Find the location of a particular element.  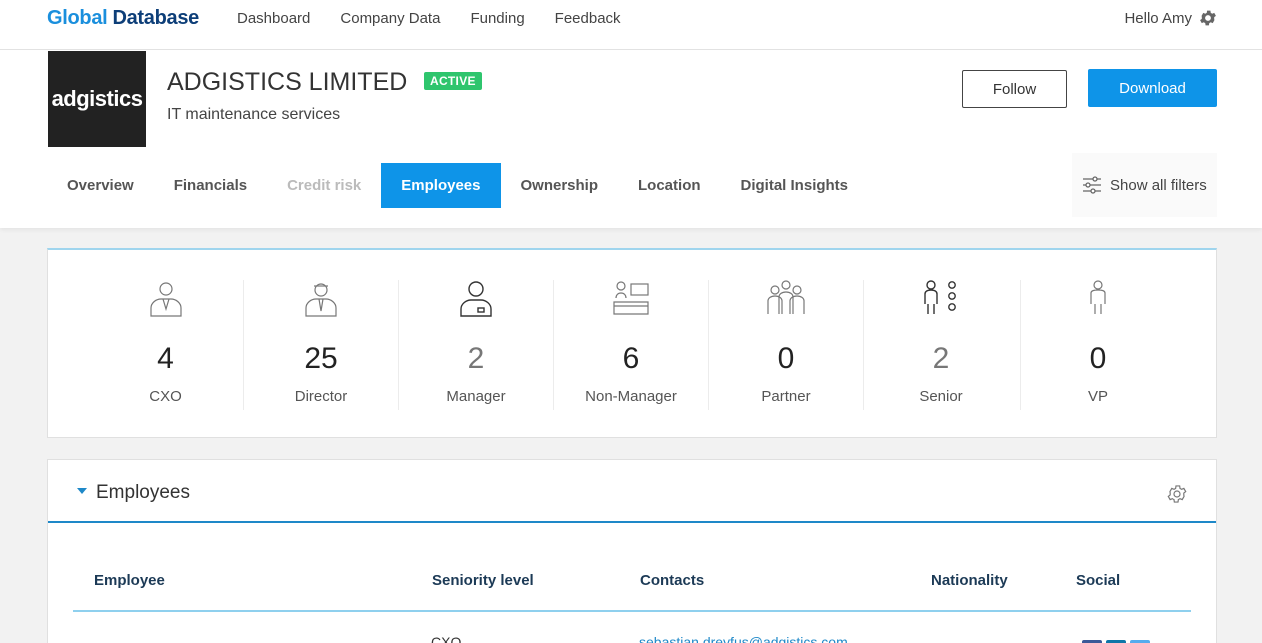

stat-label: Director is located at coordinates (321, 396).